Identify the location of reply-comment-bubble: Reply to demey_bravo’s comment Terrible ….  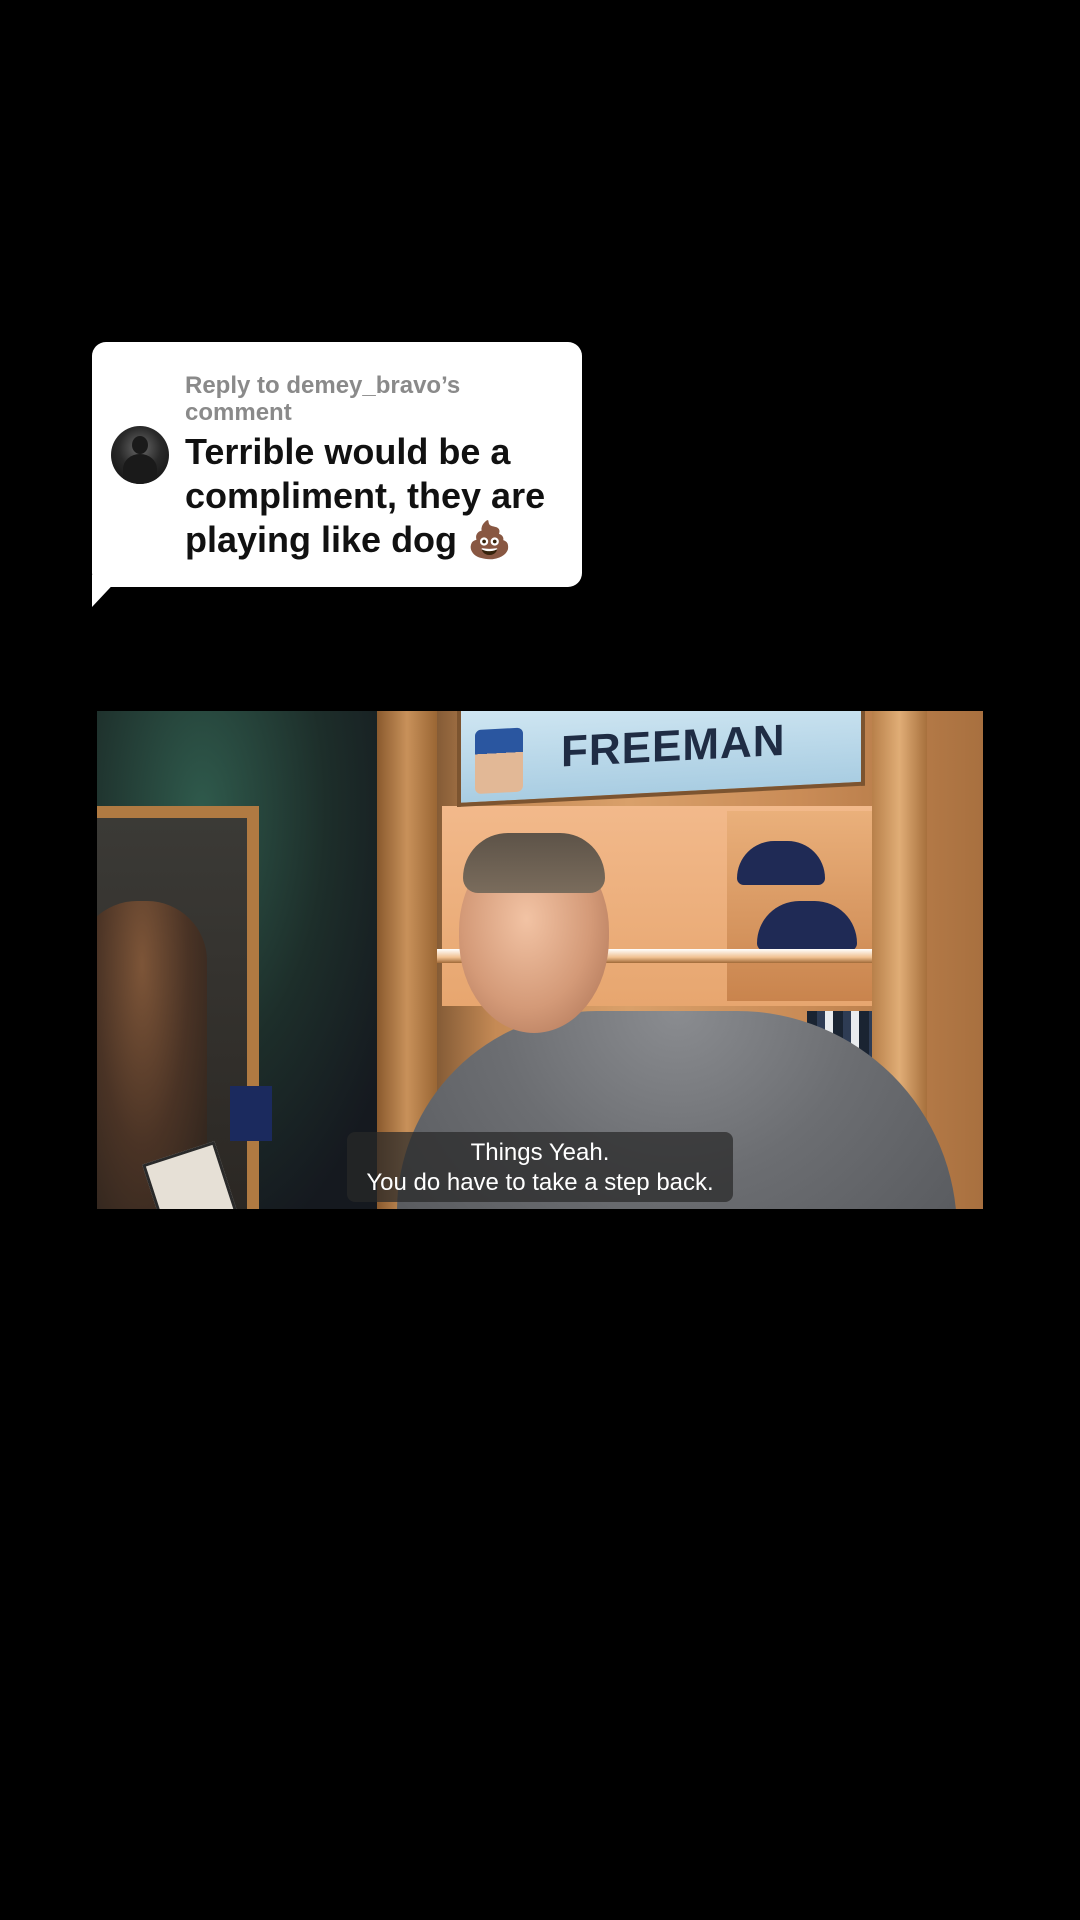
(337, 464).